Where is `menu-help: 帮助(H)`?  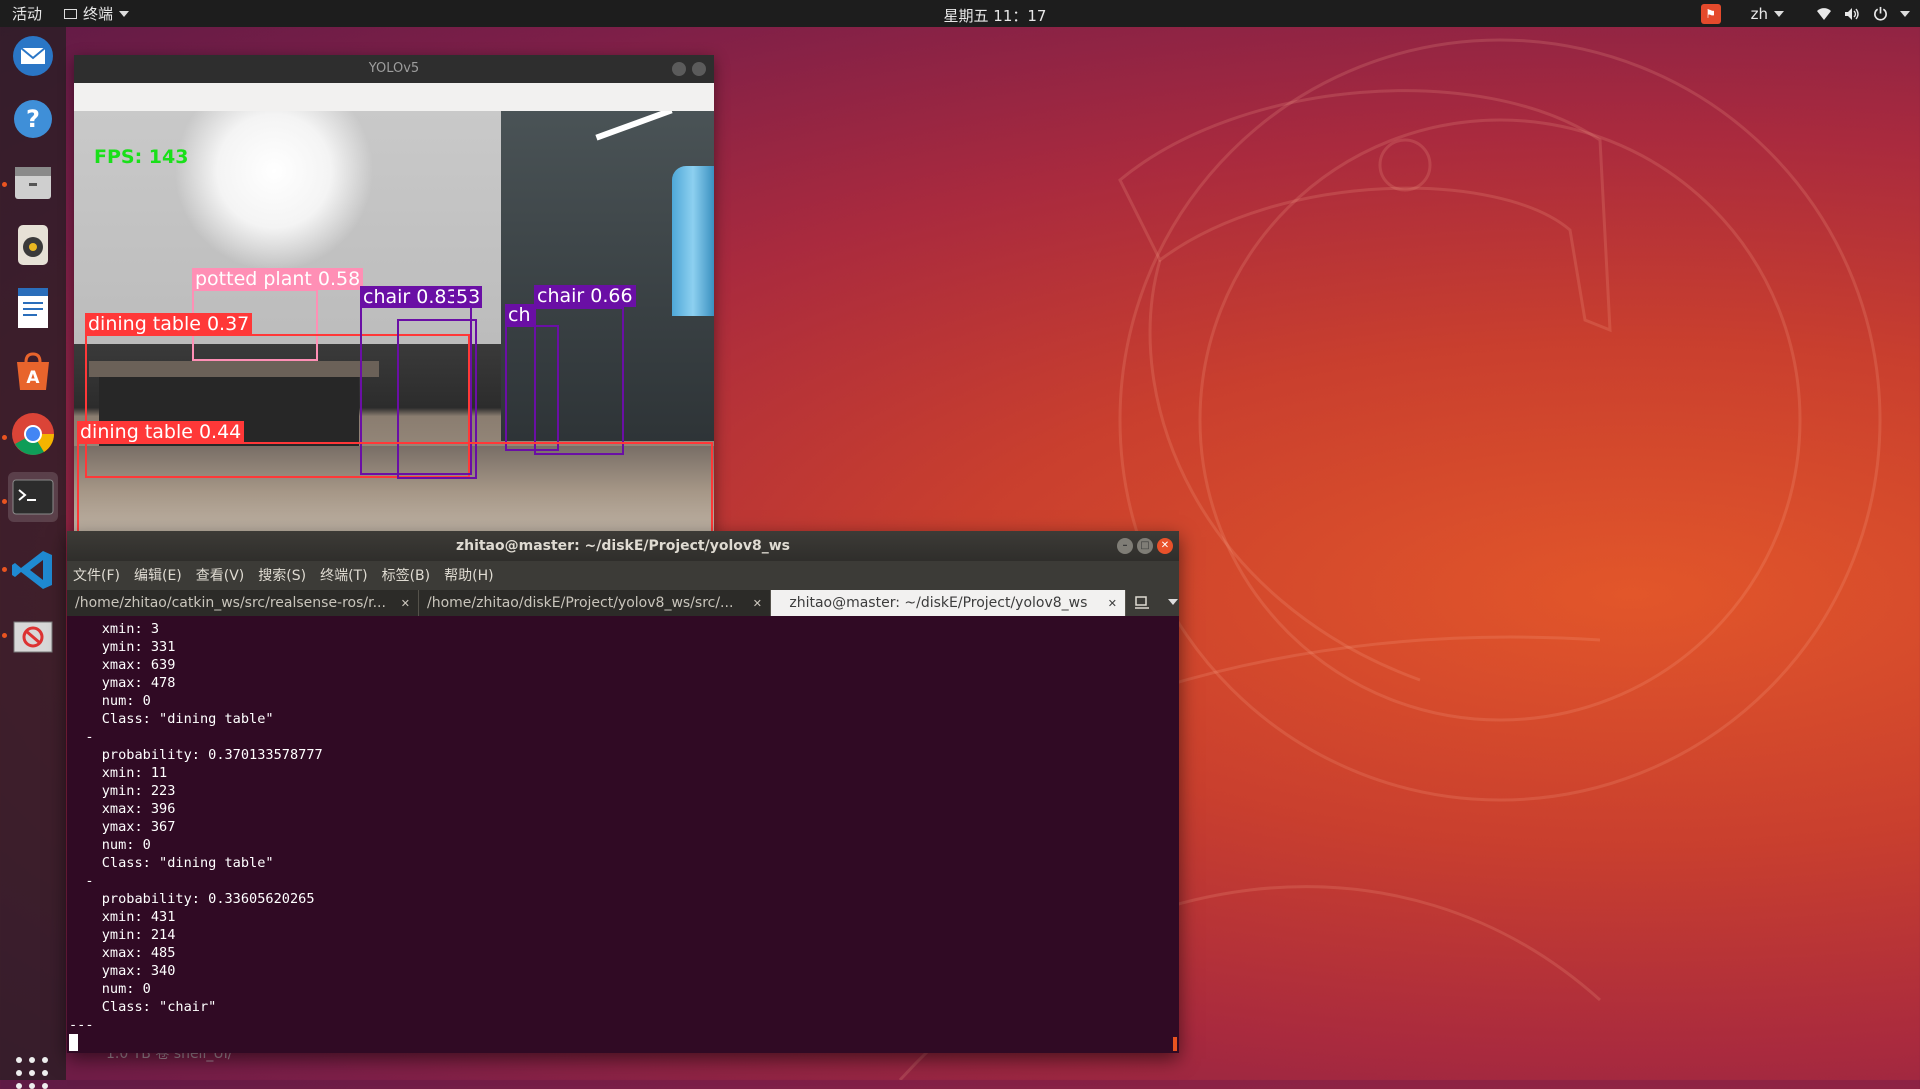
menu-help: 帮助(H) is located at coordinates (468, 575).